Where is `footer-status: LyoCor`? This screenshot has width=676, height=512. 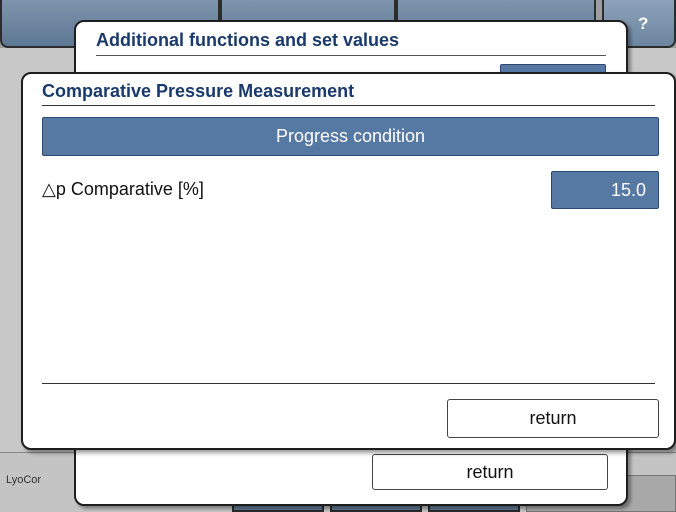
footer-status: LyoCor is located at coordinates (24, 480).